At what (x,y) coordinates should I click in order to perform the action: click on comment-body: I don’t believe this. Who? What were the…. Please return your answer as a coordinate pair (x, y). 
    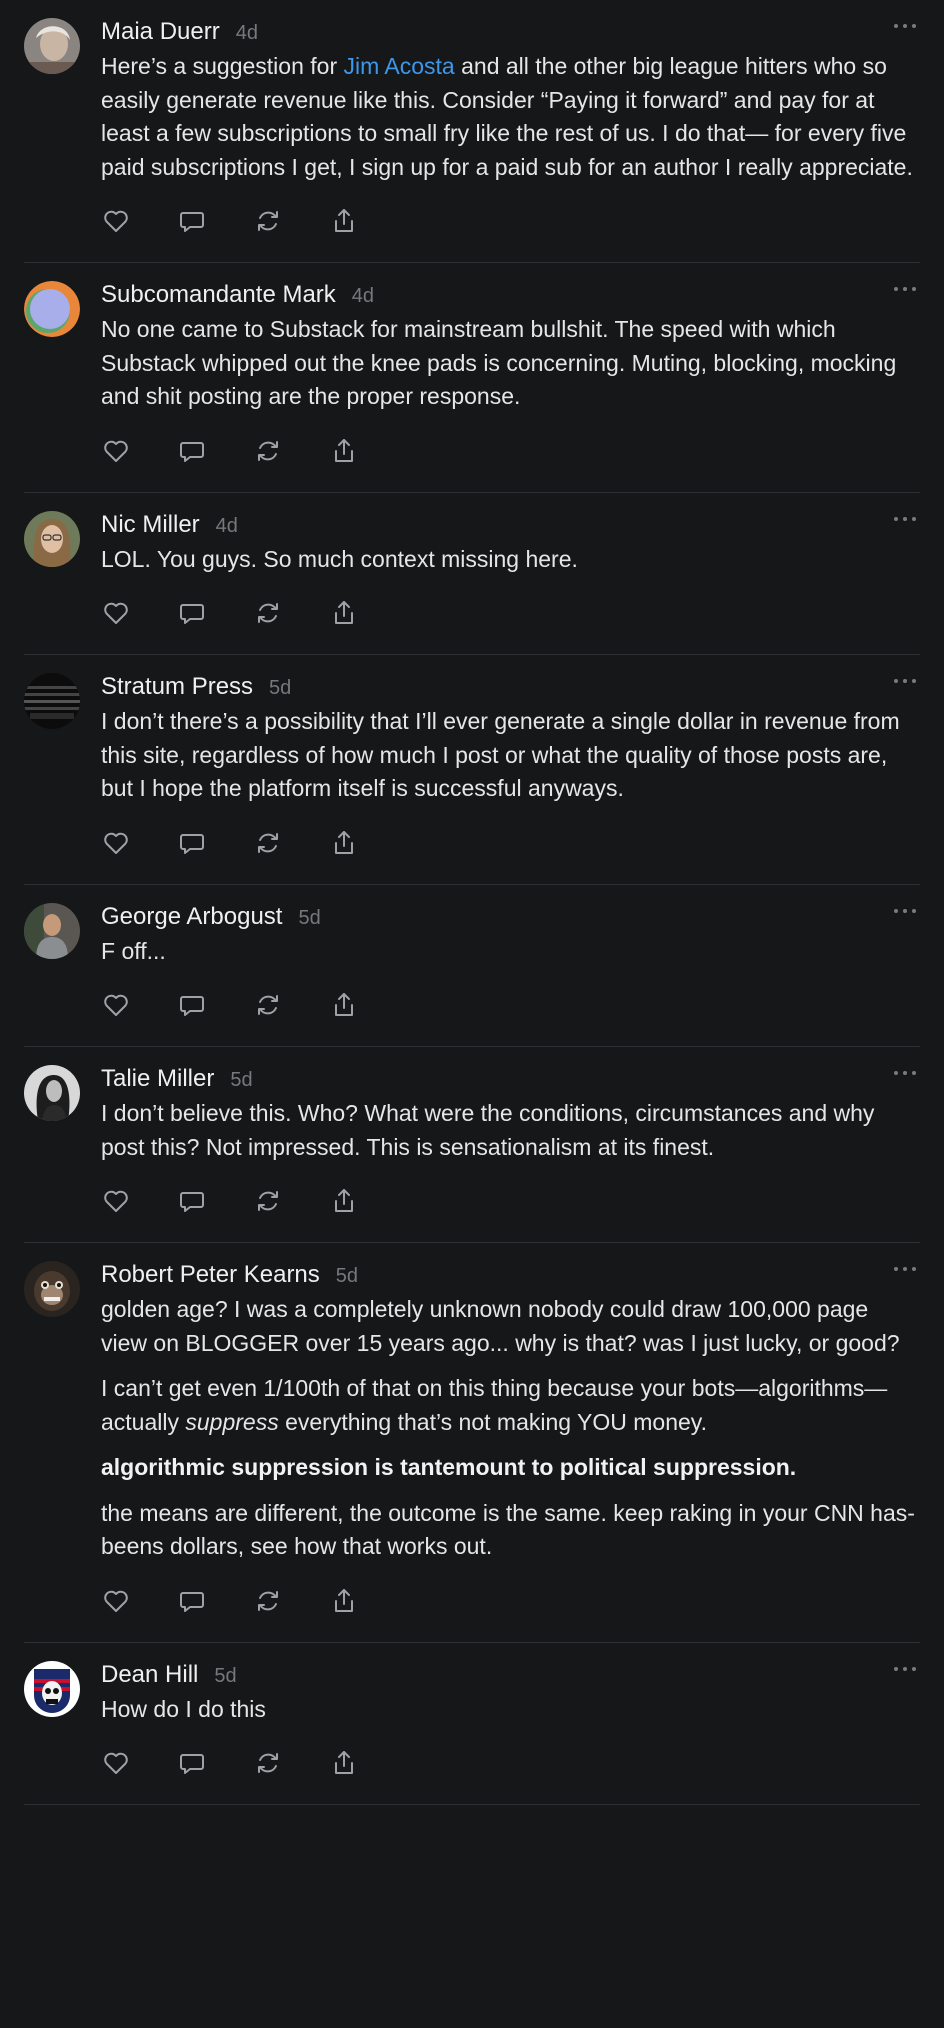
    Looking at the image, I should click on (510, 1130).